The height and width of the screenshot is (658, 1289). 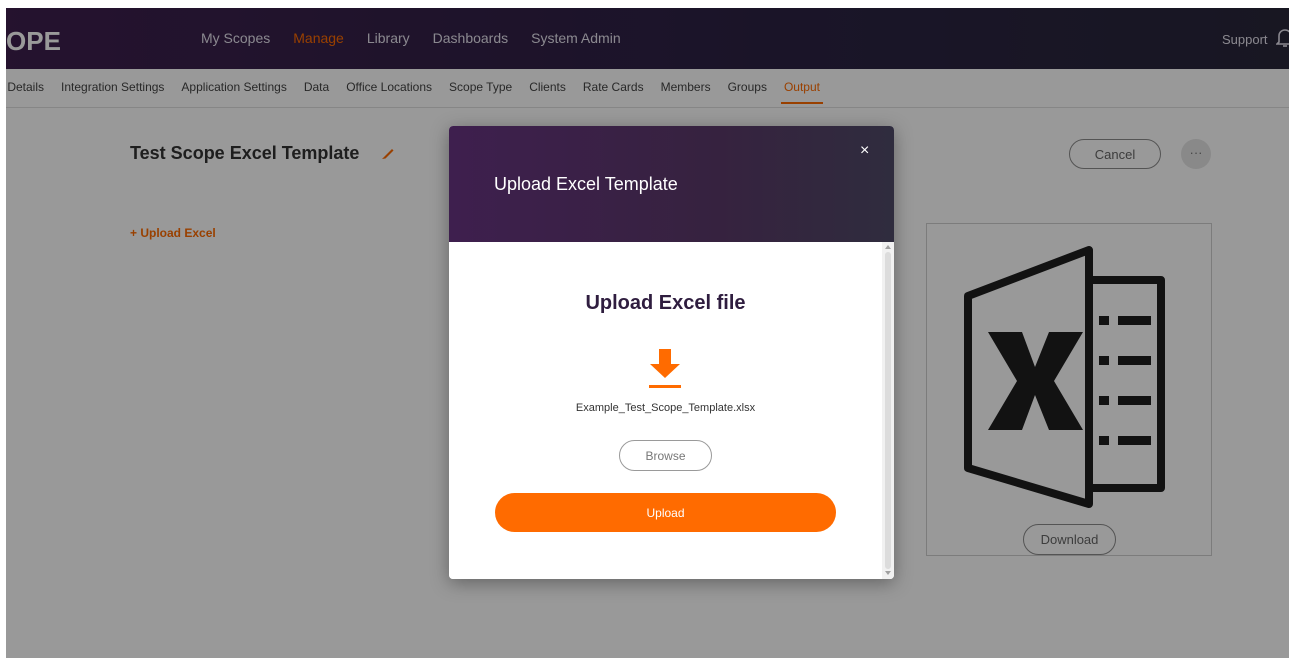 I want to click on modal-scrollbar, so click(x=888, y=410).